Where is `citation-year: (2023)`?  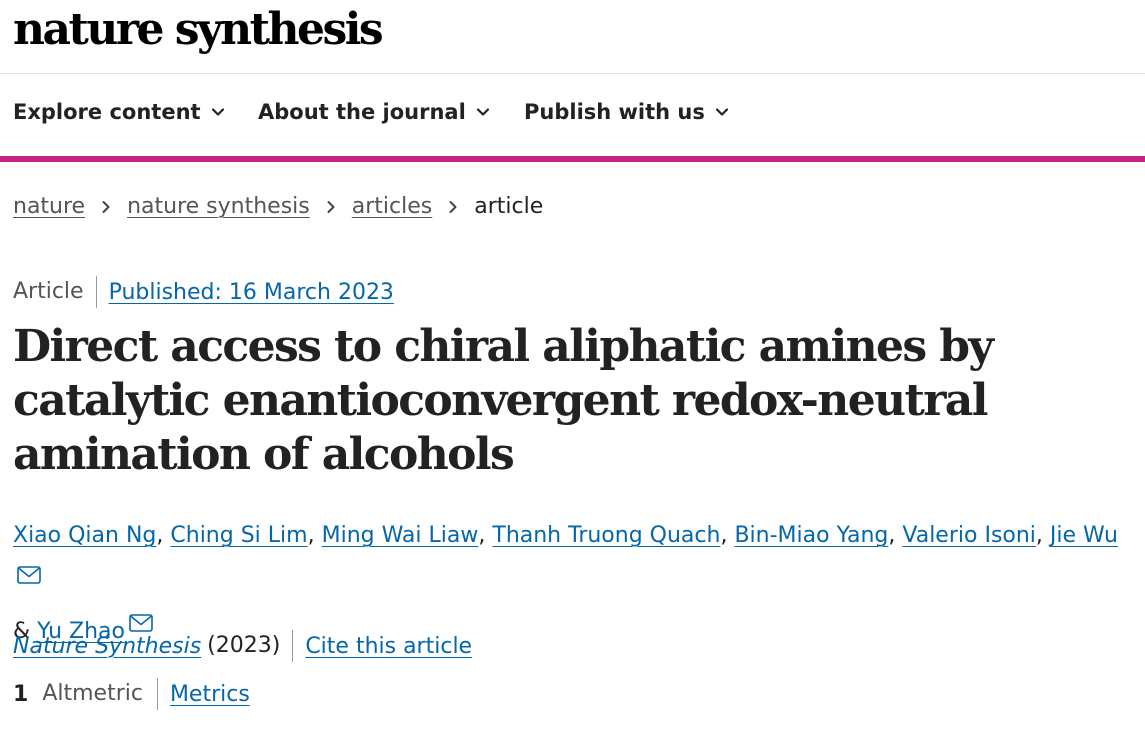
citation-year: (2023) is located at coordinates (250, 646).